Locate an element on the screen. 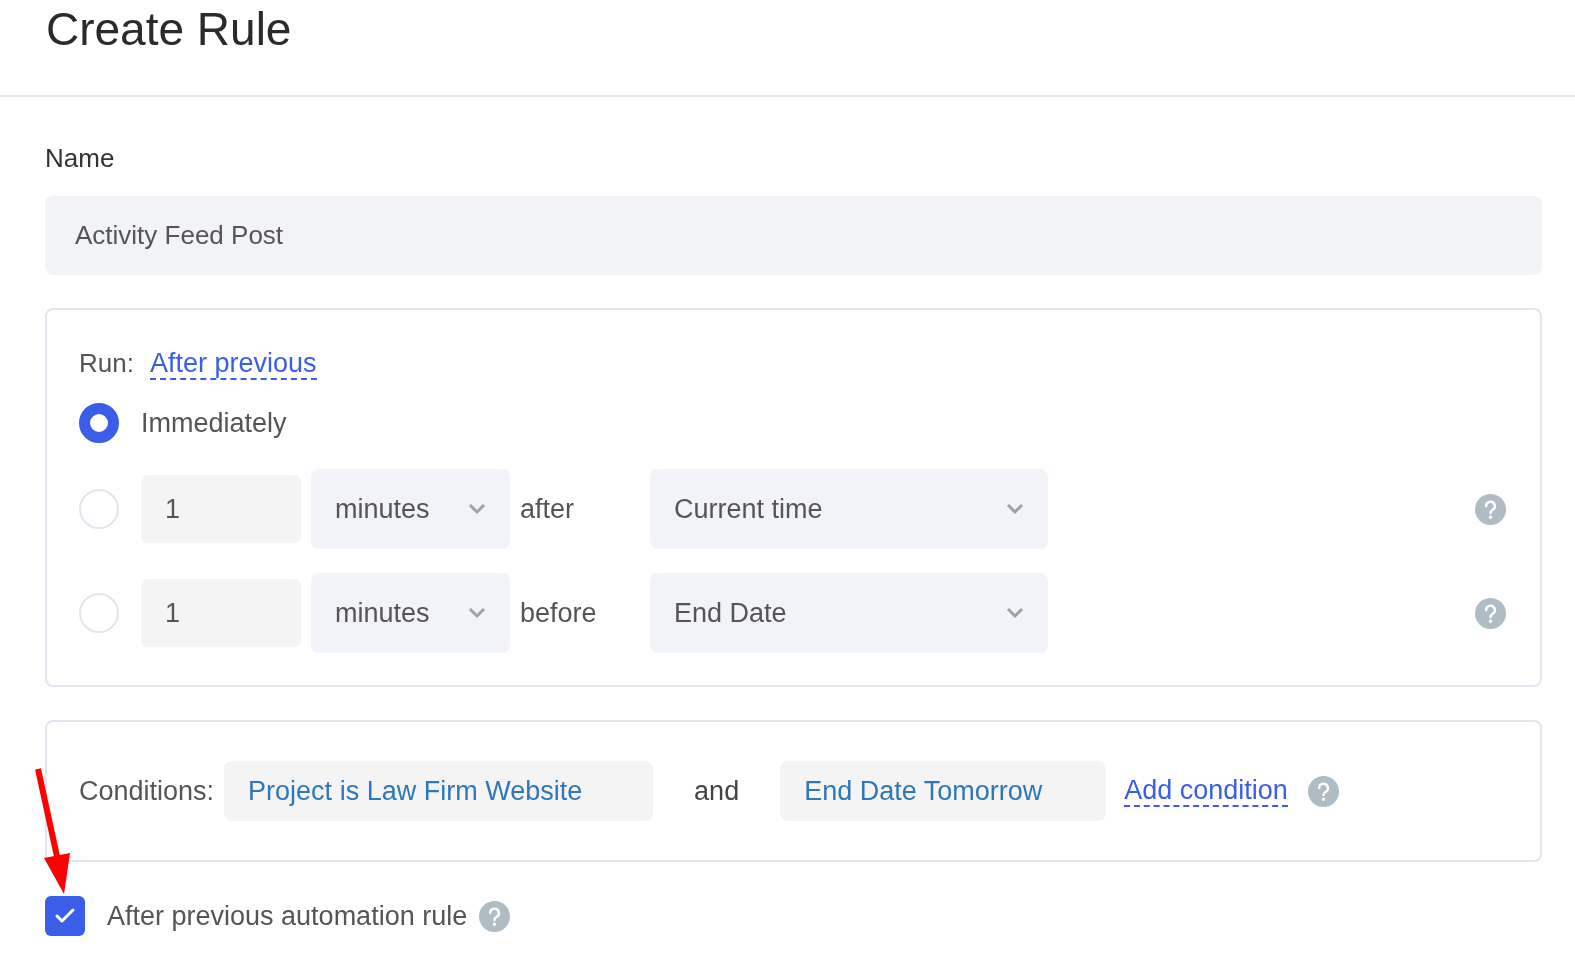 This screenshot has width=1575, height=973. add-condition-link: Add condition is located at coordinates (1206, 791).